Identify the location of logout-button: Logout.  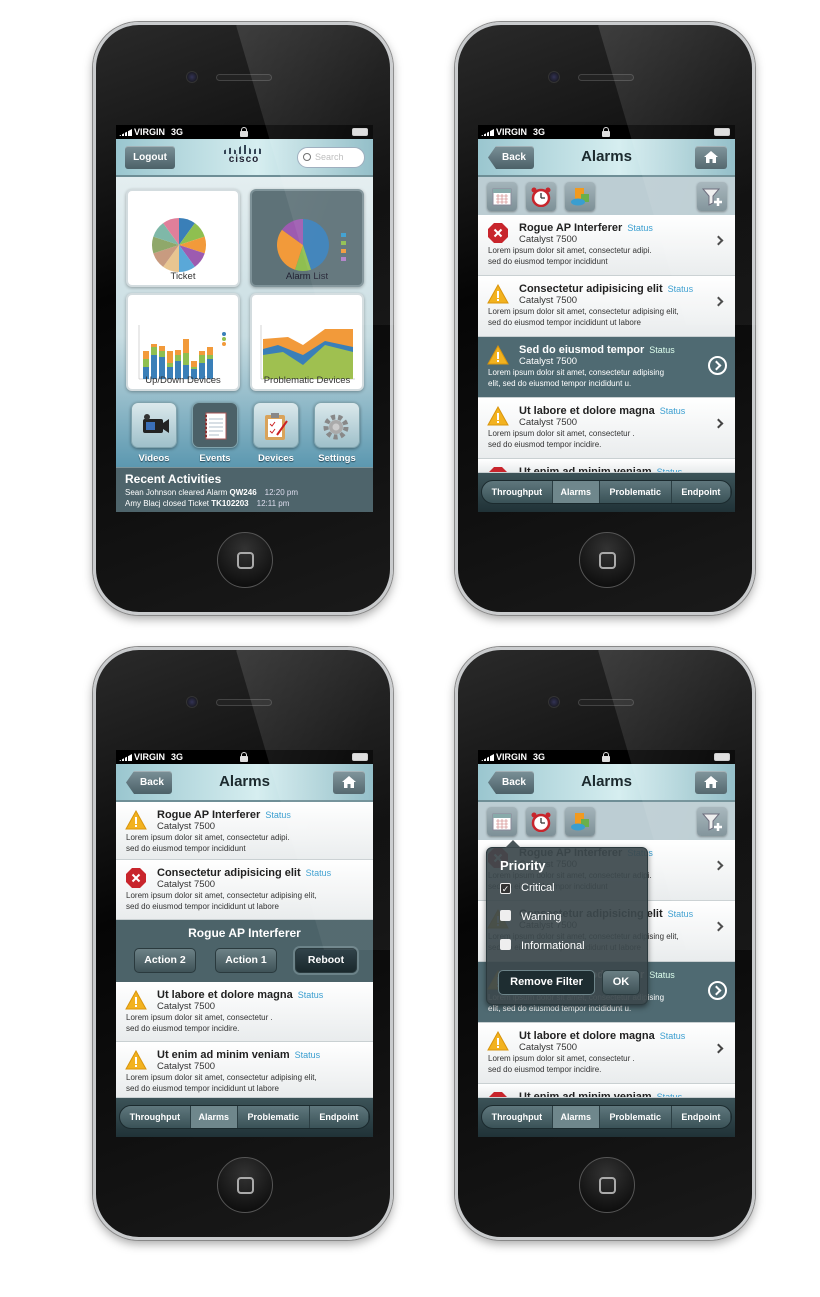
(150, 157).